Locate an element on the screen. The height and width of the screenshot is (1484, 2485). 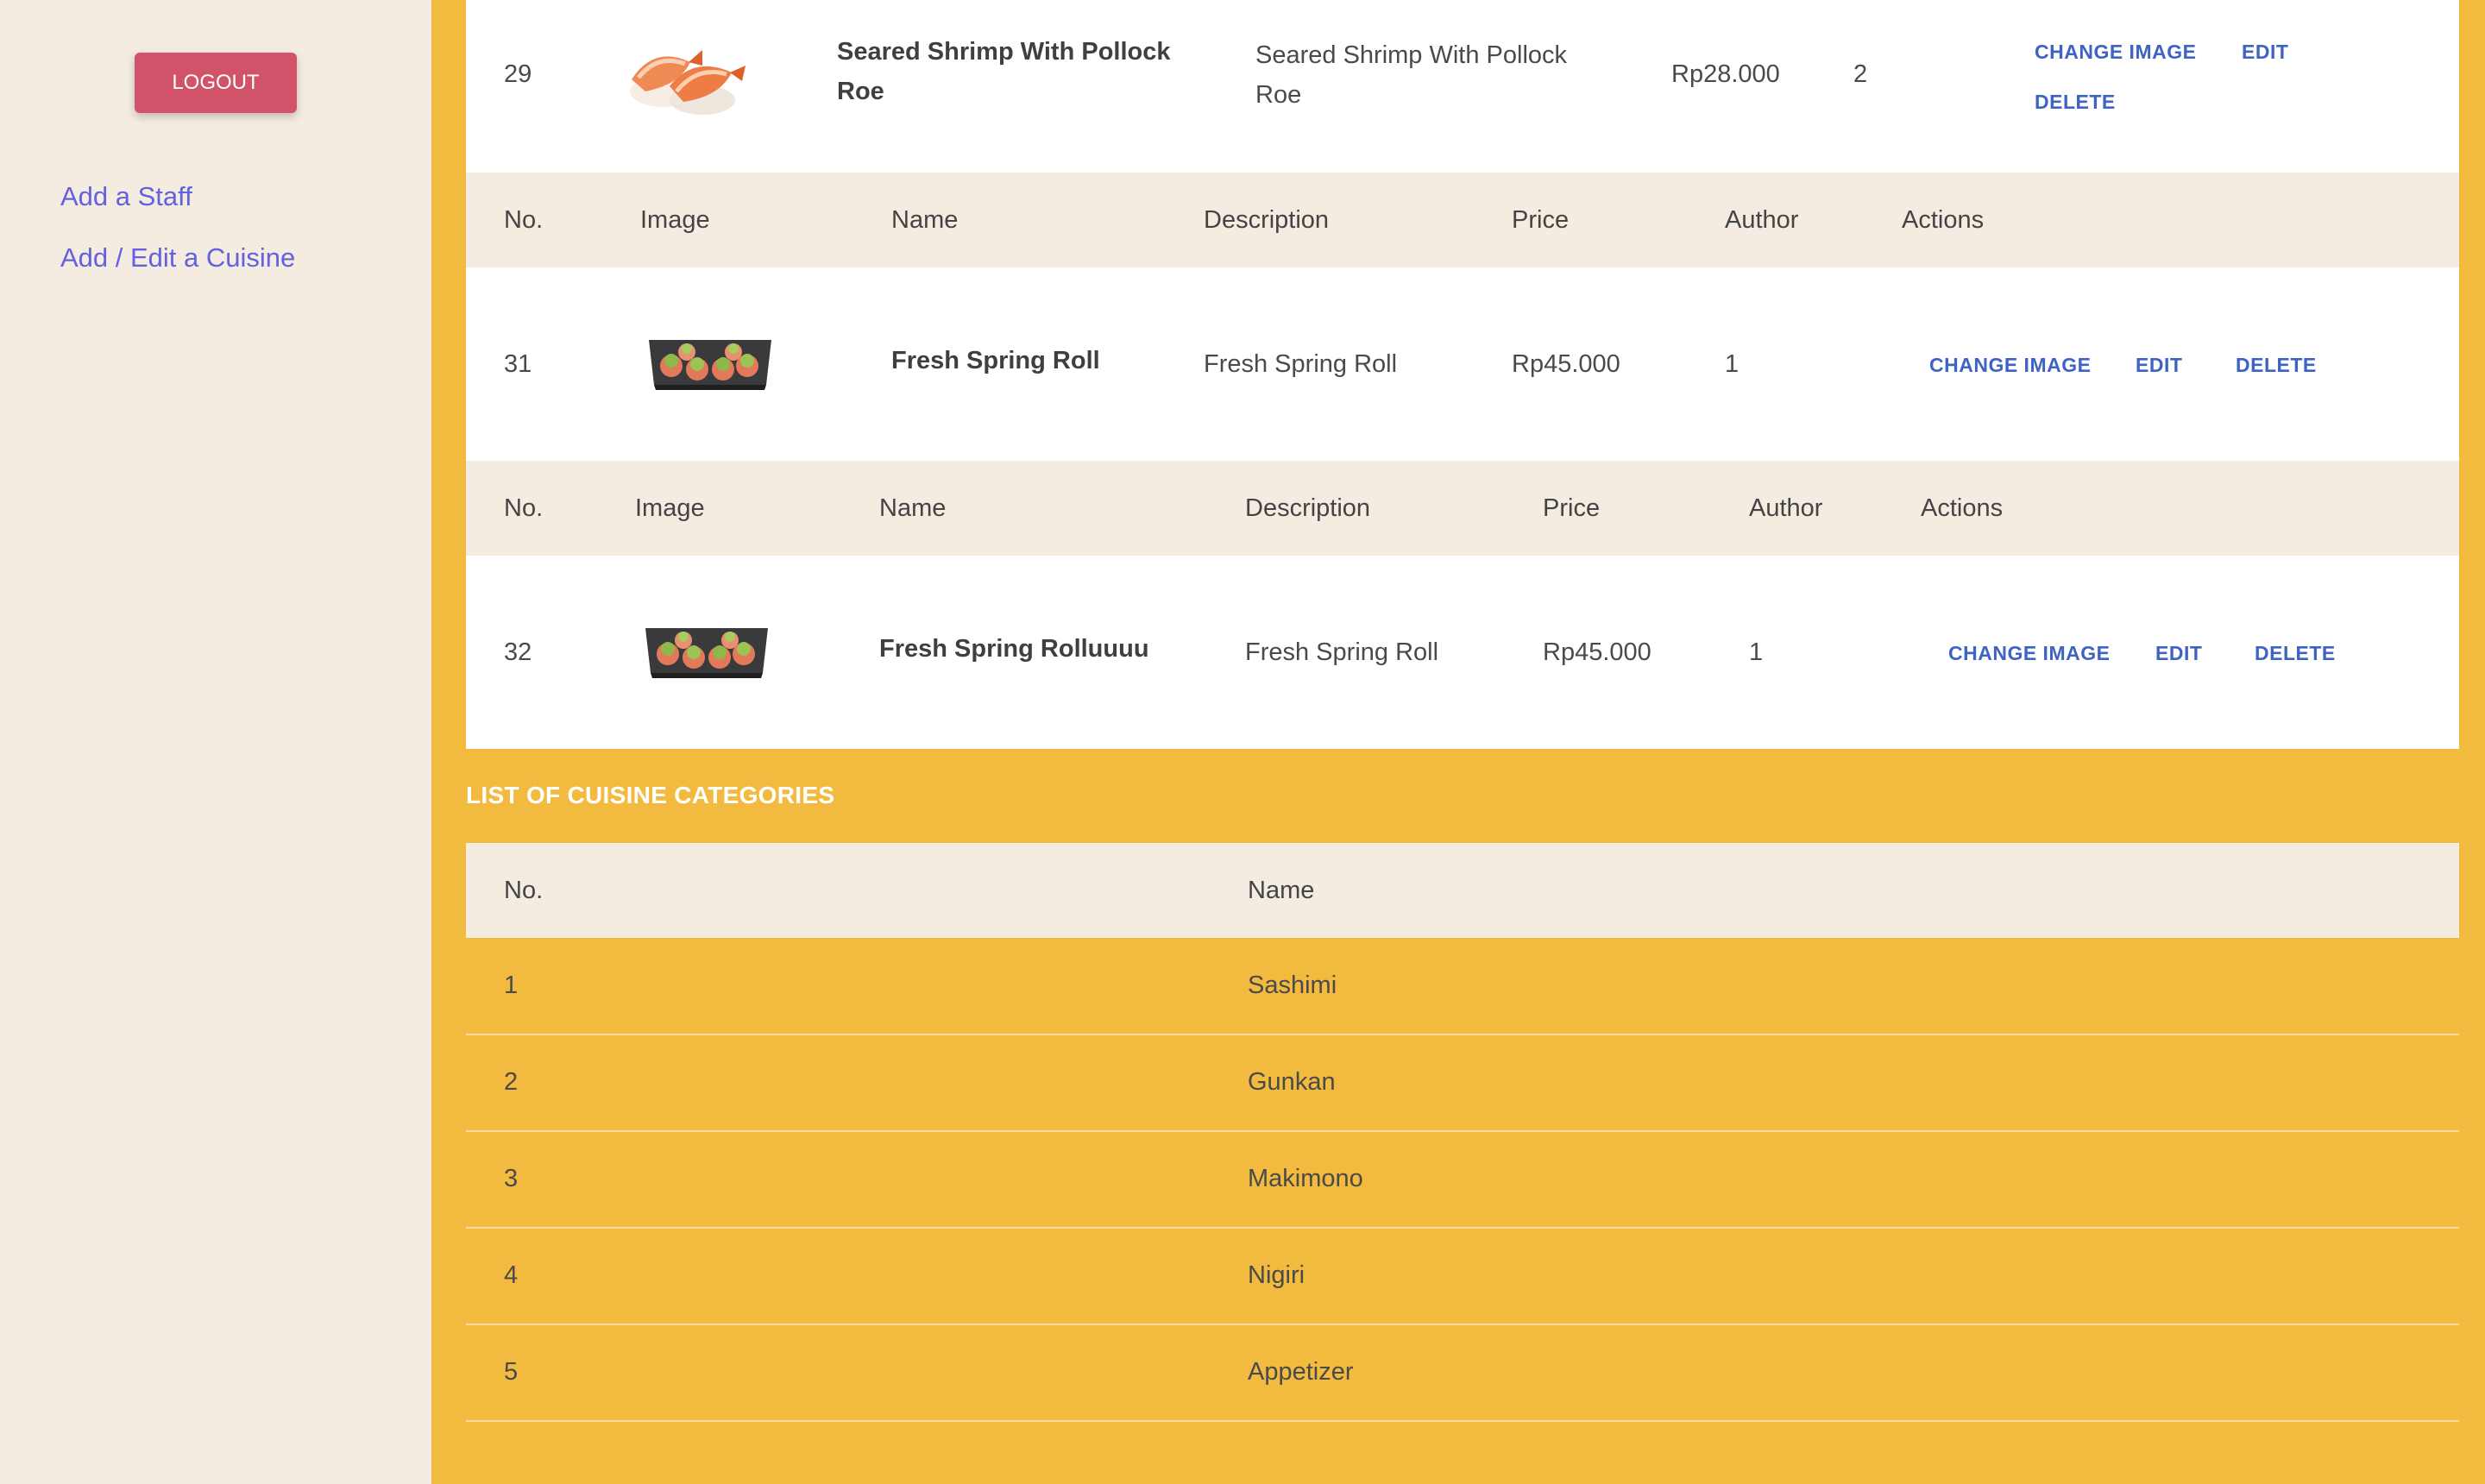
cuisine-name-line1: Seared Shrimp With Pollock is located at coordinates (1004, 52).